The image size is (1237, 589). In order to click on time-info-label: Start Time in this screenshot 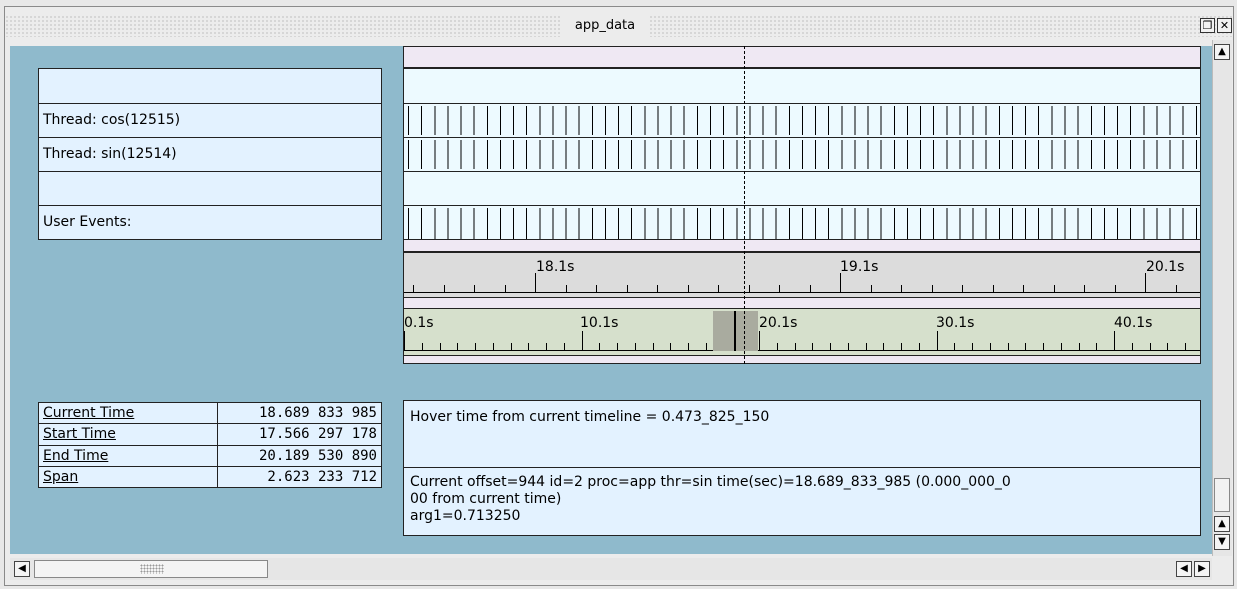, I will do `click(128, 434)`.